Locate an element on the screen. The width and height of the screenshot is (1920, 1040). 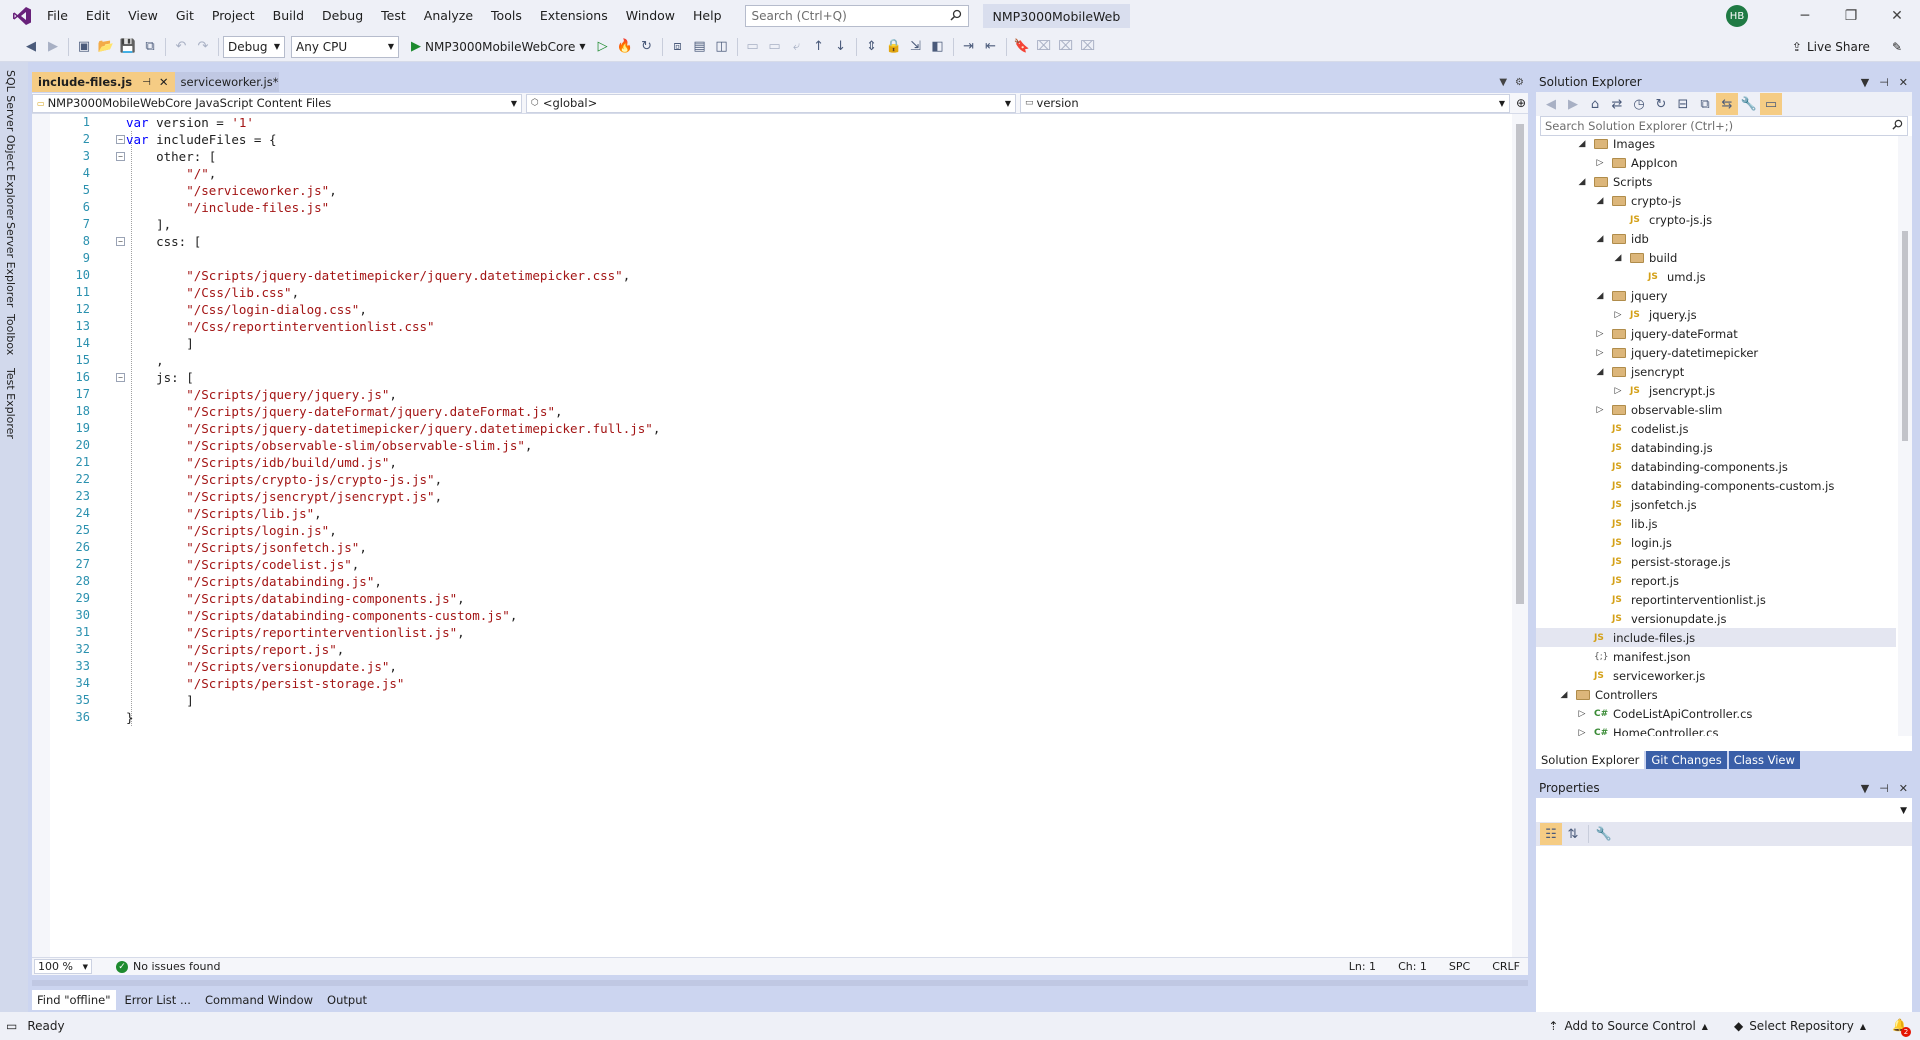
menu-item-view: View is located at coordinates (143, 16).